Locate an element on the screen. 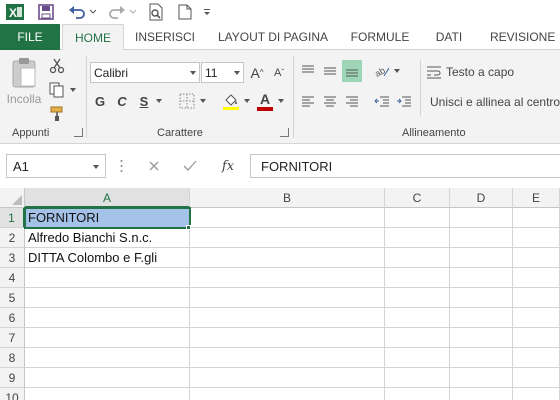 Image resolution: width=560 pixels, height=400 pixels. save-icon is located at coordinates (46, 12).